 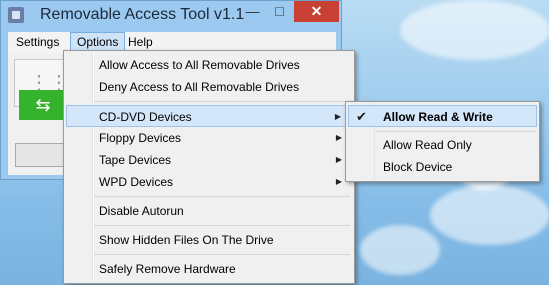 What do you see at coordinates (209, 116) in the screenshot?
I see `menu-cd-dvd-devices: CD-DVD Devices ▶` at bounding box center [209, 116].